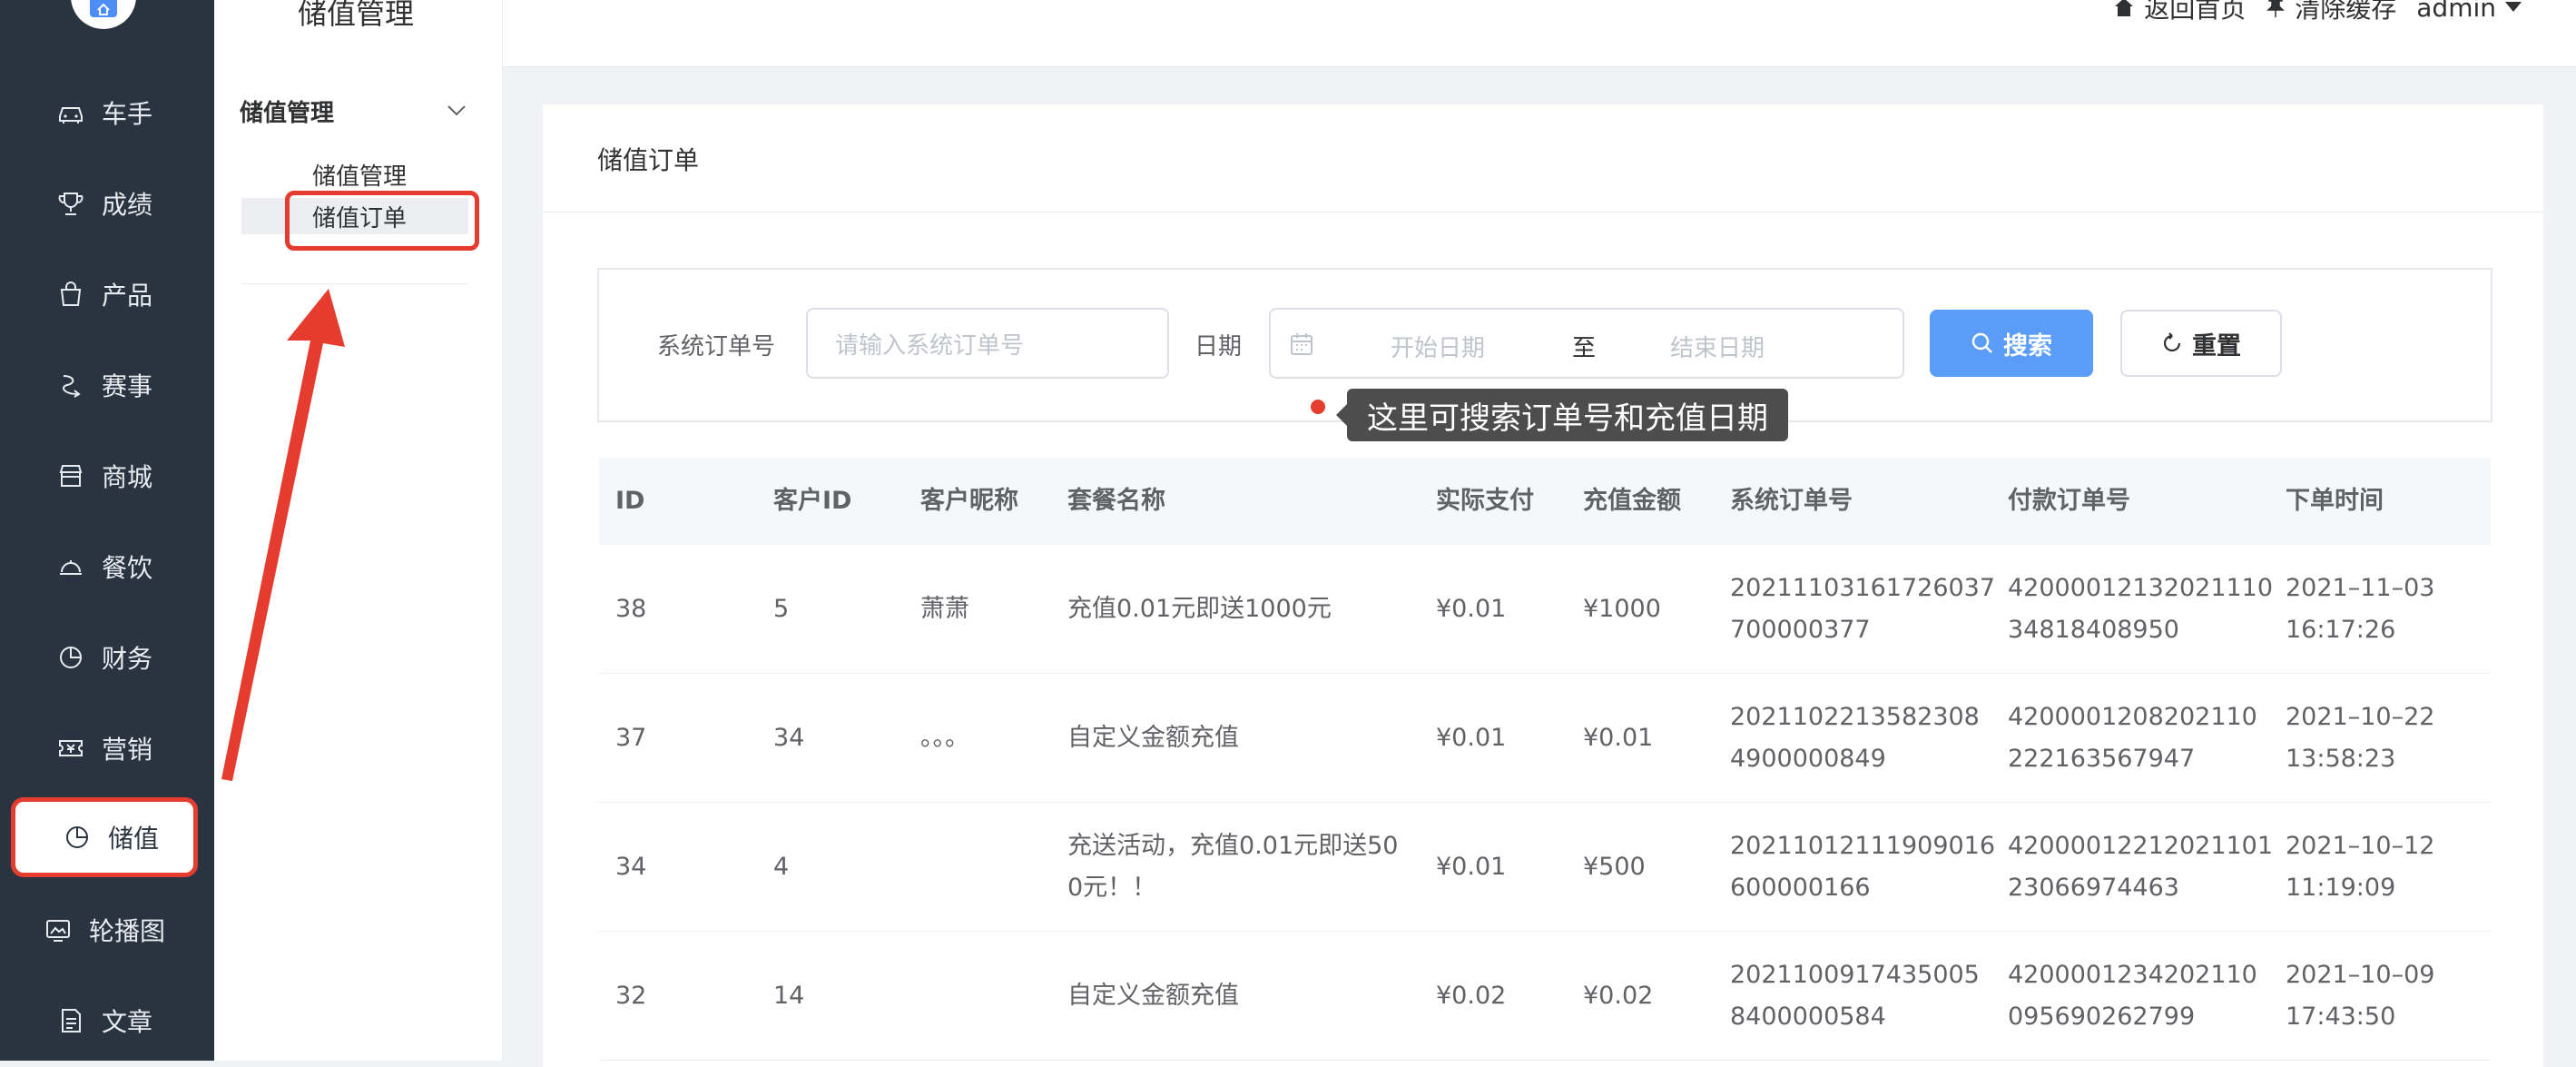 The width and height of the screenshot is (2576, 1067). Describe the element at coordinates (70, 295) in the screenshot. I see `bag-icon` at that location.